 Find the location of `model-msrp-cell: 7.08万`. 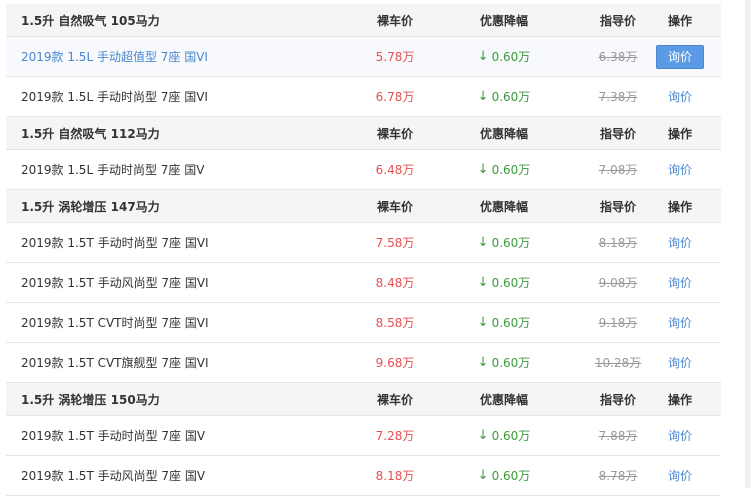

model-msrp-cell: 7.08万 is located at coordinates (618, 169).